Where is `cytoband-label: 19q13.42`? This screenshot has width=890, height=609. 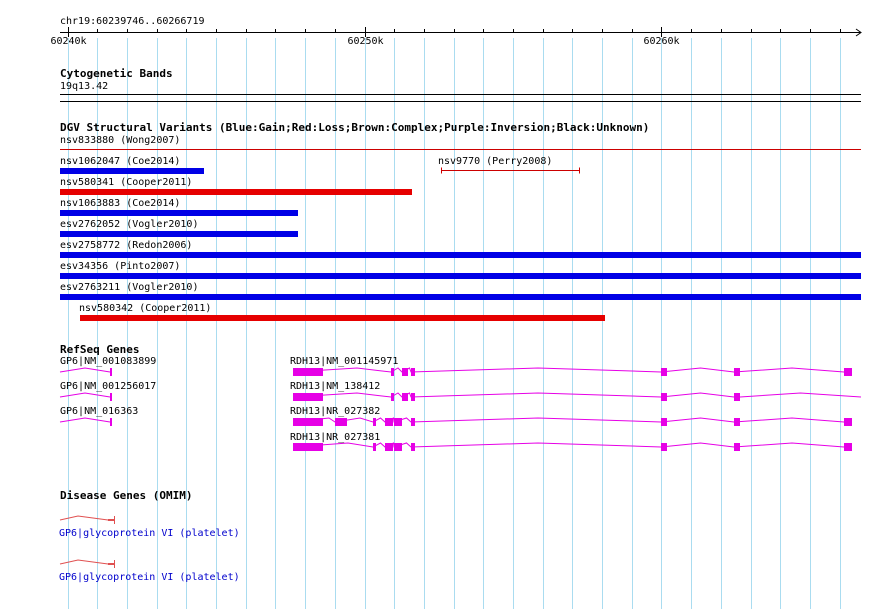 cytoband-label: 19q13.42 is located at coordinates (84, 86).